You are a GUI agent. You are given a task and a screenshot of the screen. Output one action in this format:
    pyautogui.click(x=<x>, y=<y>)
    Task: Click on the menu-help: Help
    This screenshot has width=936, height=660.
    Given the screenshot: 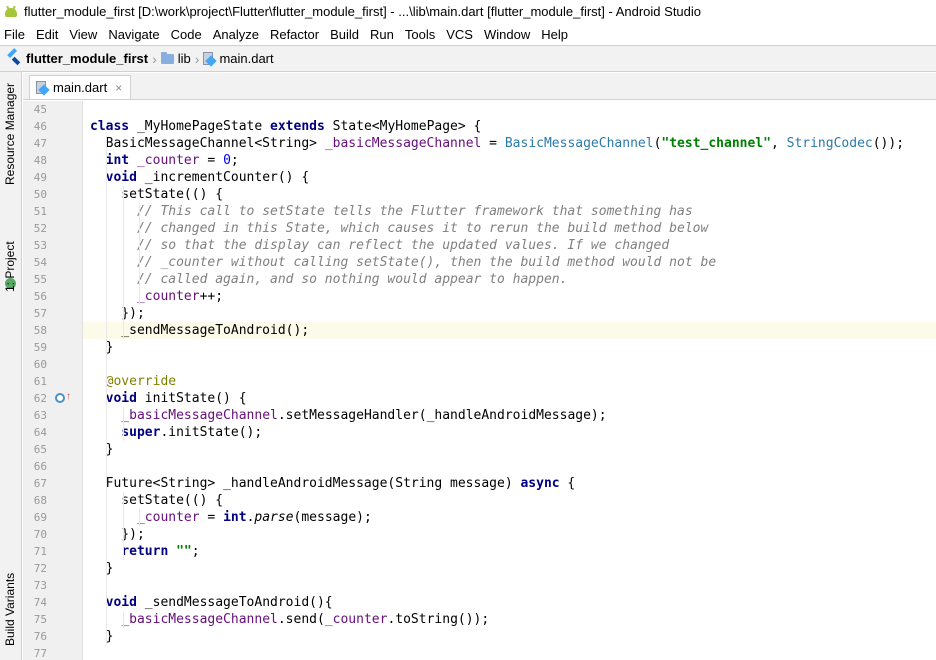 What is the action you would take?
    pyautogui.click(x=554, y=34)
    